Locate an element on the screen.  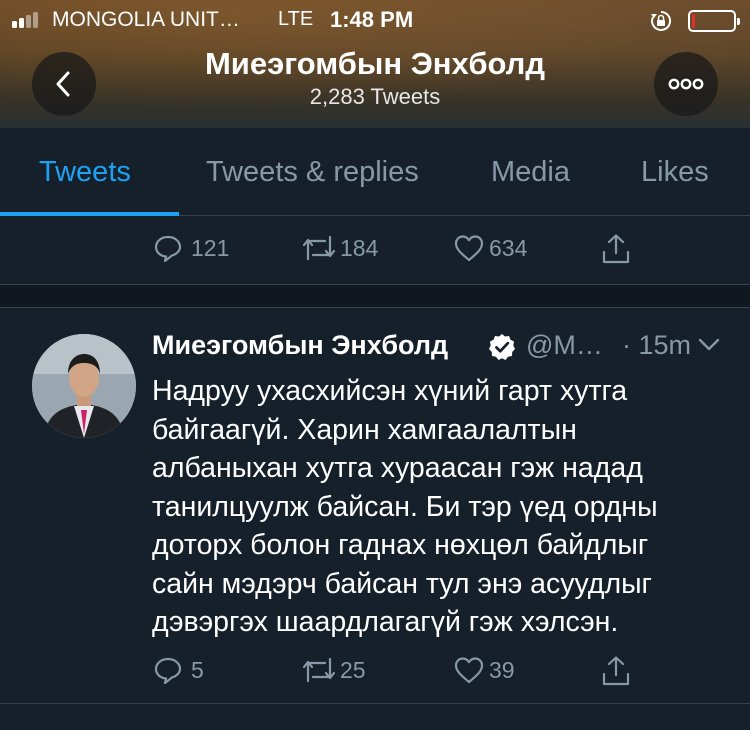
retweet-button: 184 is located at coordinates (343, 249).